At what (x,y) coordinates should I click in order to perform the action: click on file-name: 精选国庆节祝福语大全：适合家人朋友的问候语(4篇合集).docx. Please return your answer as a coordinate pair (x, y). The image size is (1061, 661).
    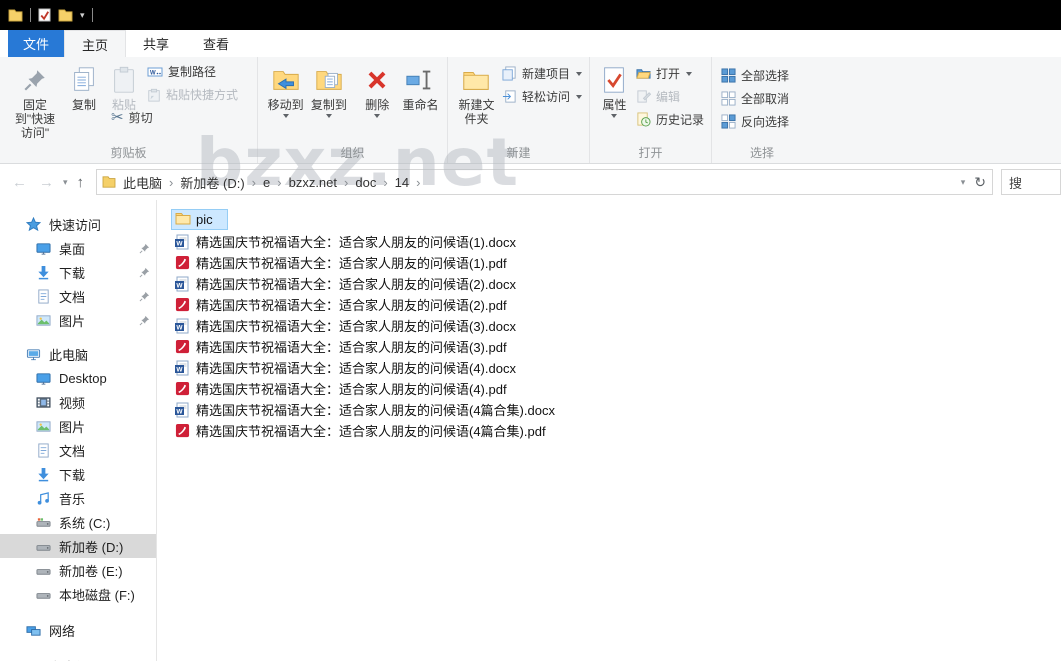
    Looking at the image, I should click on (375, 410).